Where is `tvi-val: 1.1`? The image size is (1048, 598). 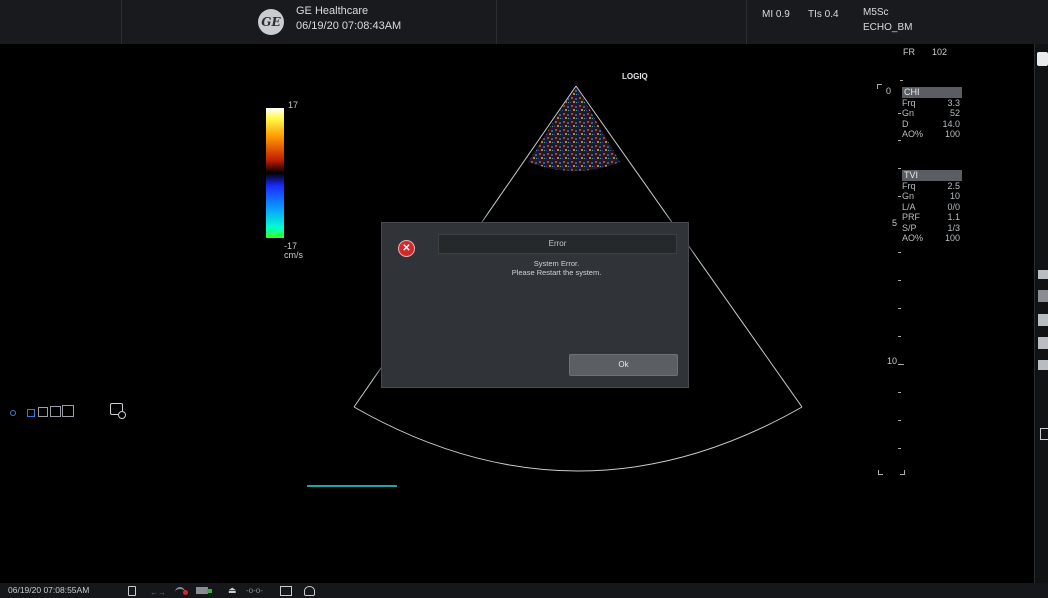 tvi-val: 1.1 is located at coordinates (953, 217).